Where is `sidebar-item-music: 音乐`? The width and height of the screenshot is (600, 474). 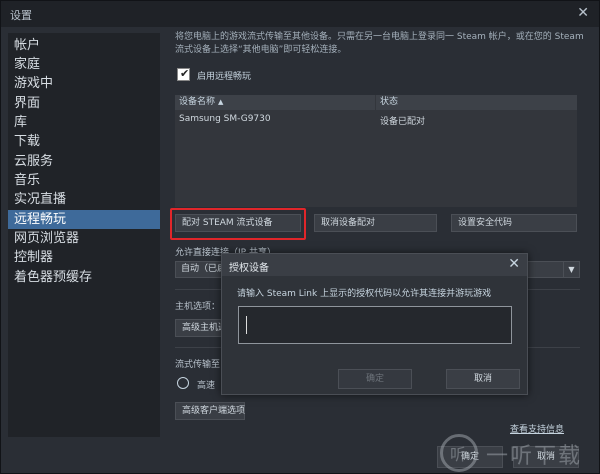
sidebar-item-music: 音乐 is located at coordinates (84, 180).